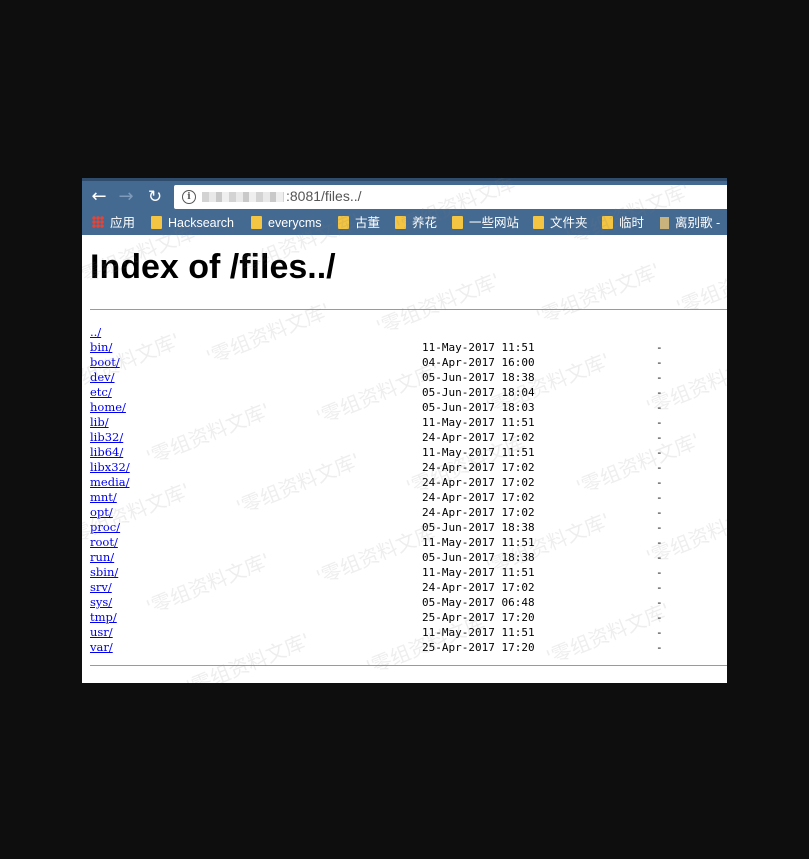  Describe the element at coordinates (102, 557) in the screenshot. I see `directory-link: run/` at that location.